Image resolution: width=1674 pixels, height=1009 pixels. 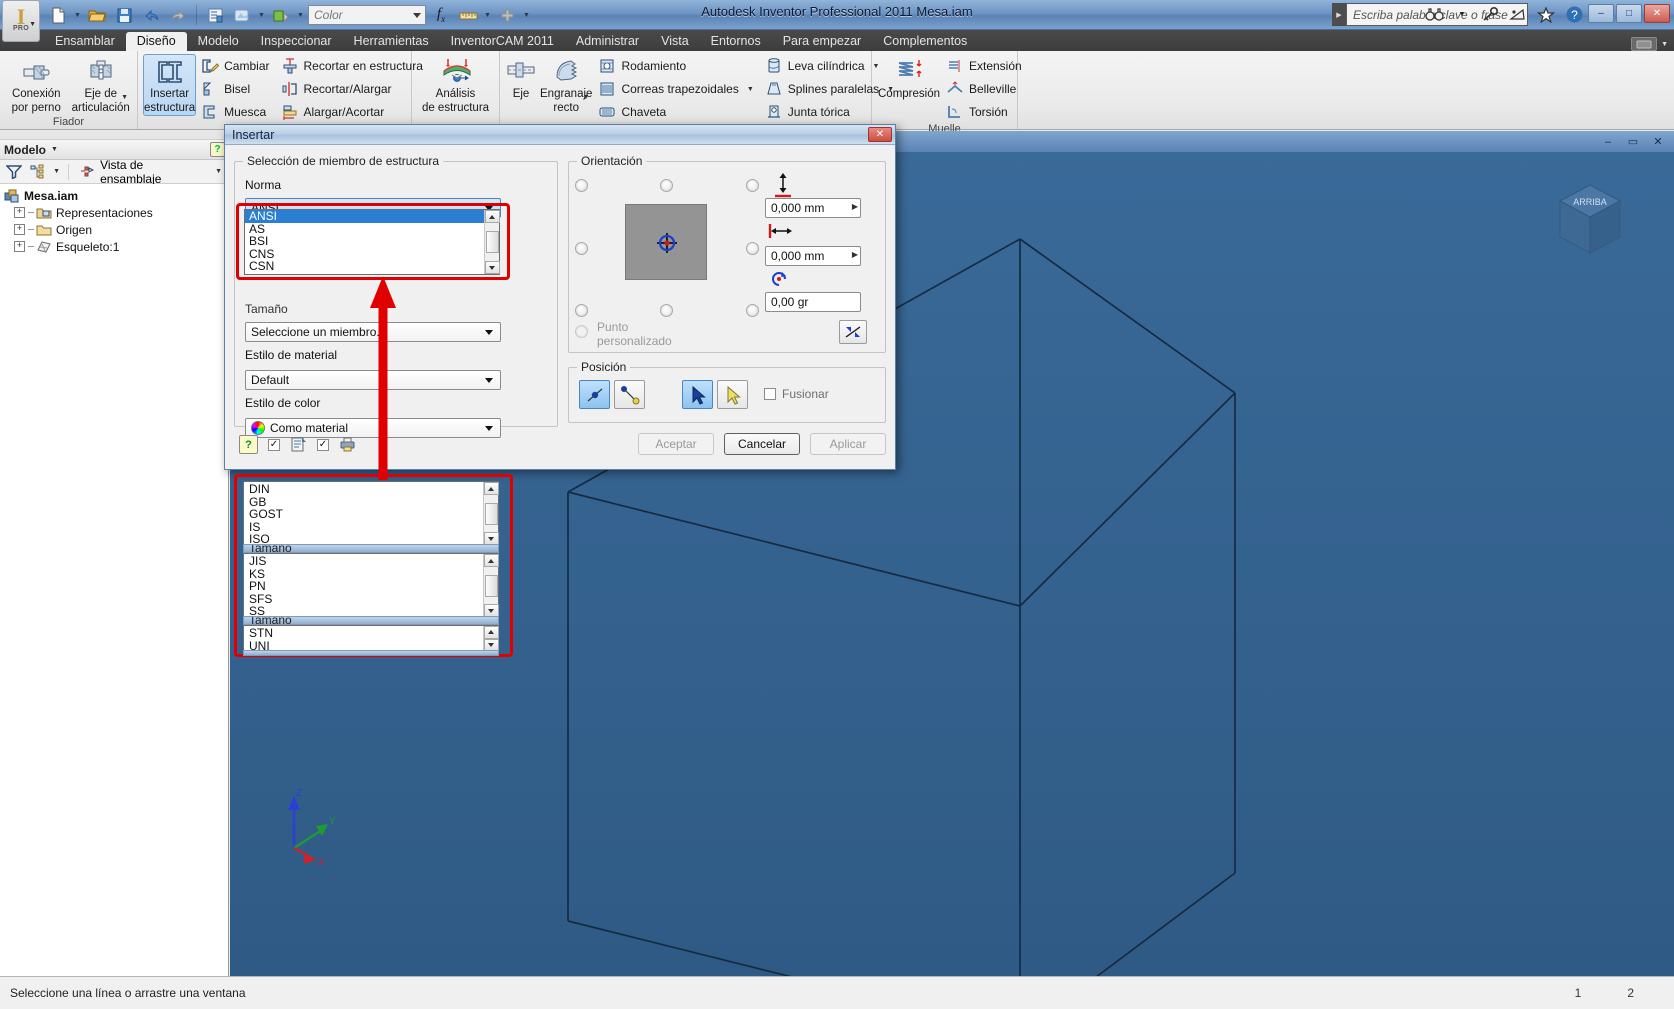 What do you see at coordinates (925, 41) in the screenshot?
I see `tab-complementos: Complementos` at bounding box center [925, 41].